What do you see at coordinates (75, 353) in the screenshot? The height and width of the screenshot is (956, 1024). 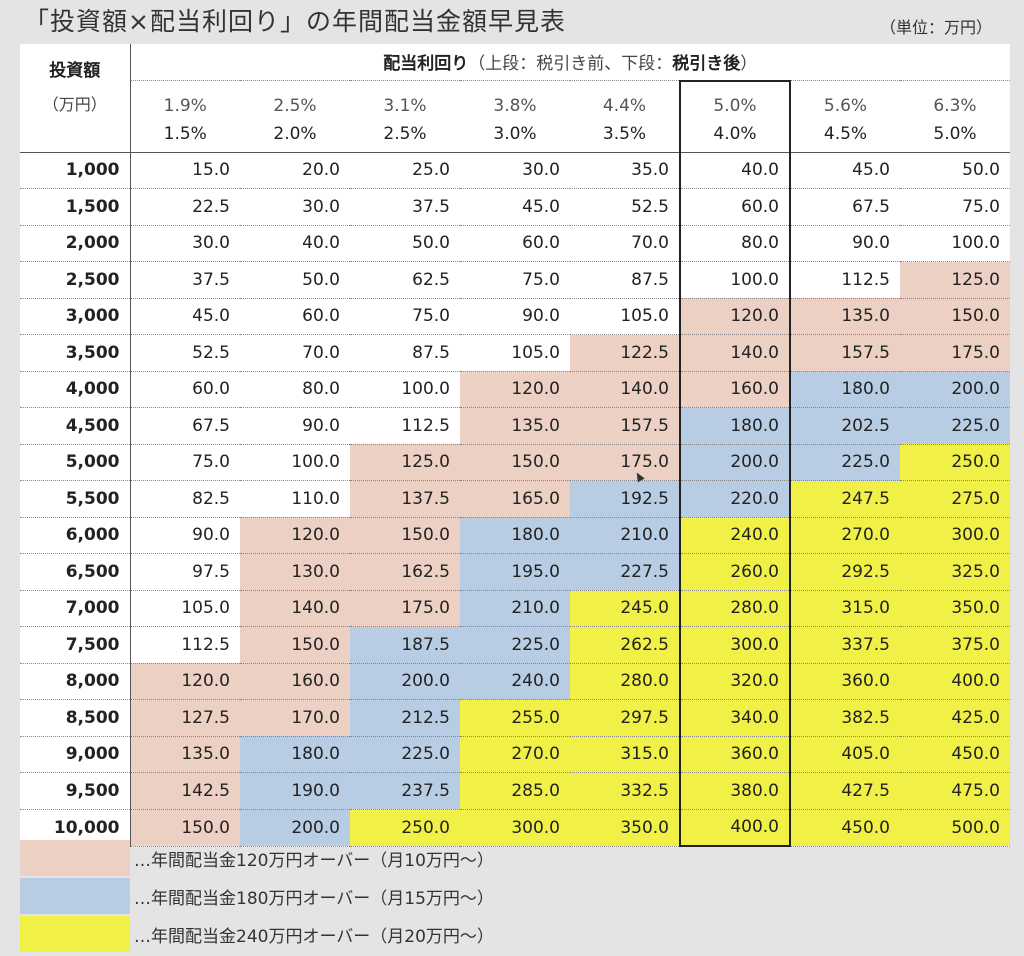 I see `investment-amount: 3,500` at bounding box center [75, 353].